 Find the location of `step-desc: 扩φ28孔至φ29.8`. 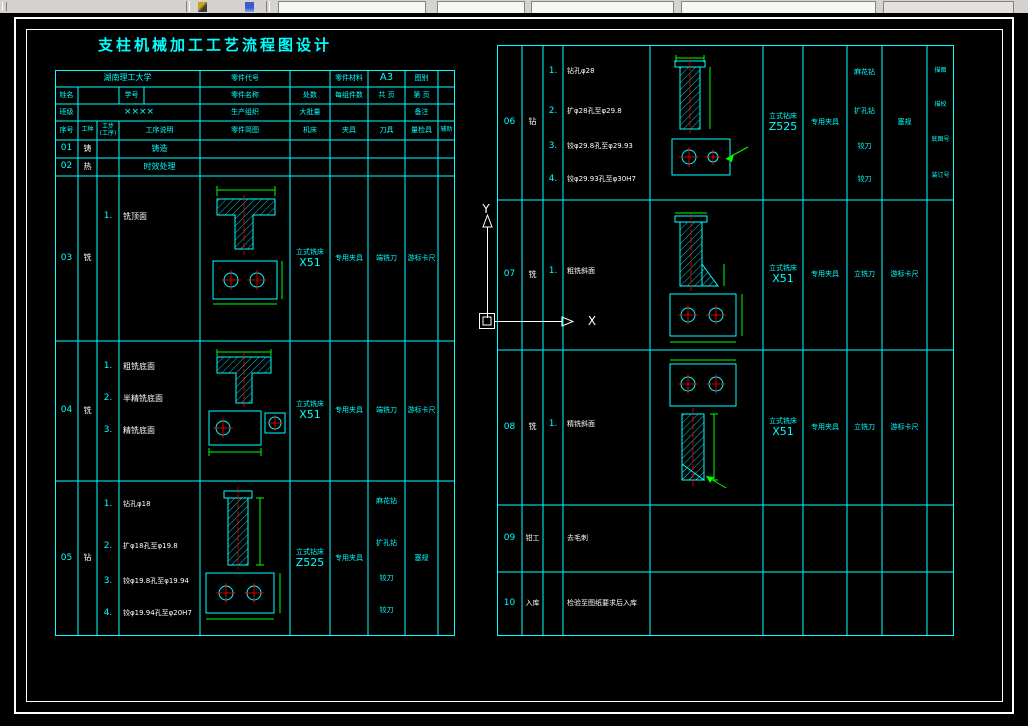

step-desc: 扩φ28孔至φ29.8 is located at coordinates (594, 111).